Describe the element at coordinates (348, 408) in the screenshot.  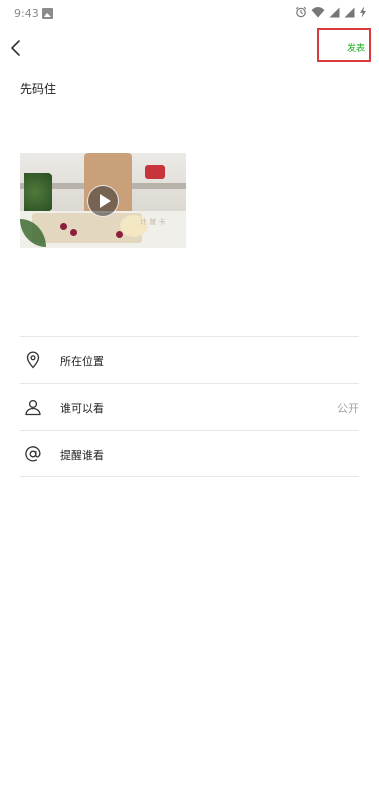
I see `visibility-value: 公开` at that location.